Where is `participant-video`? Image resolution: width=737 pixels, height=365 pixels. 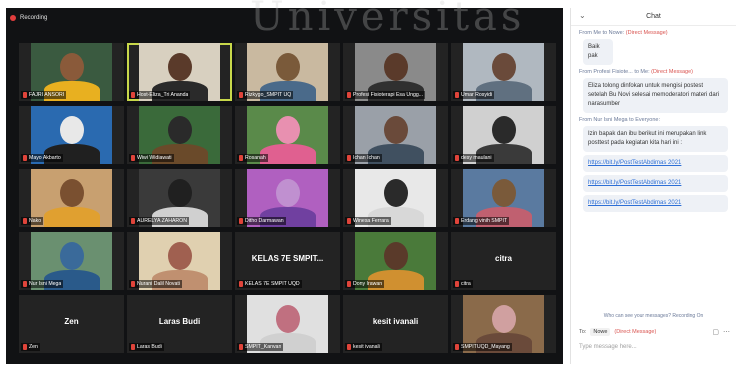 participant-video is located at coordinates (71, 198).